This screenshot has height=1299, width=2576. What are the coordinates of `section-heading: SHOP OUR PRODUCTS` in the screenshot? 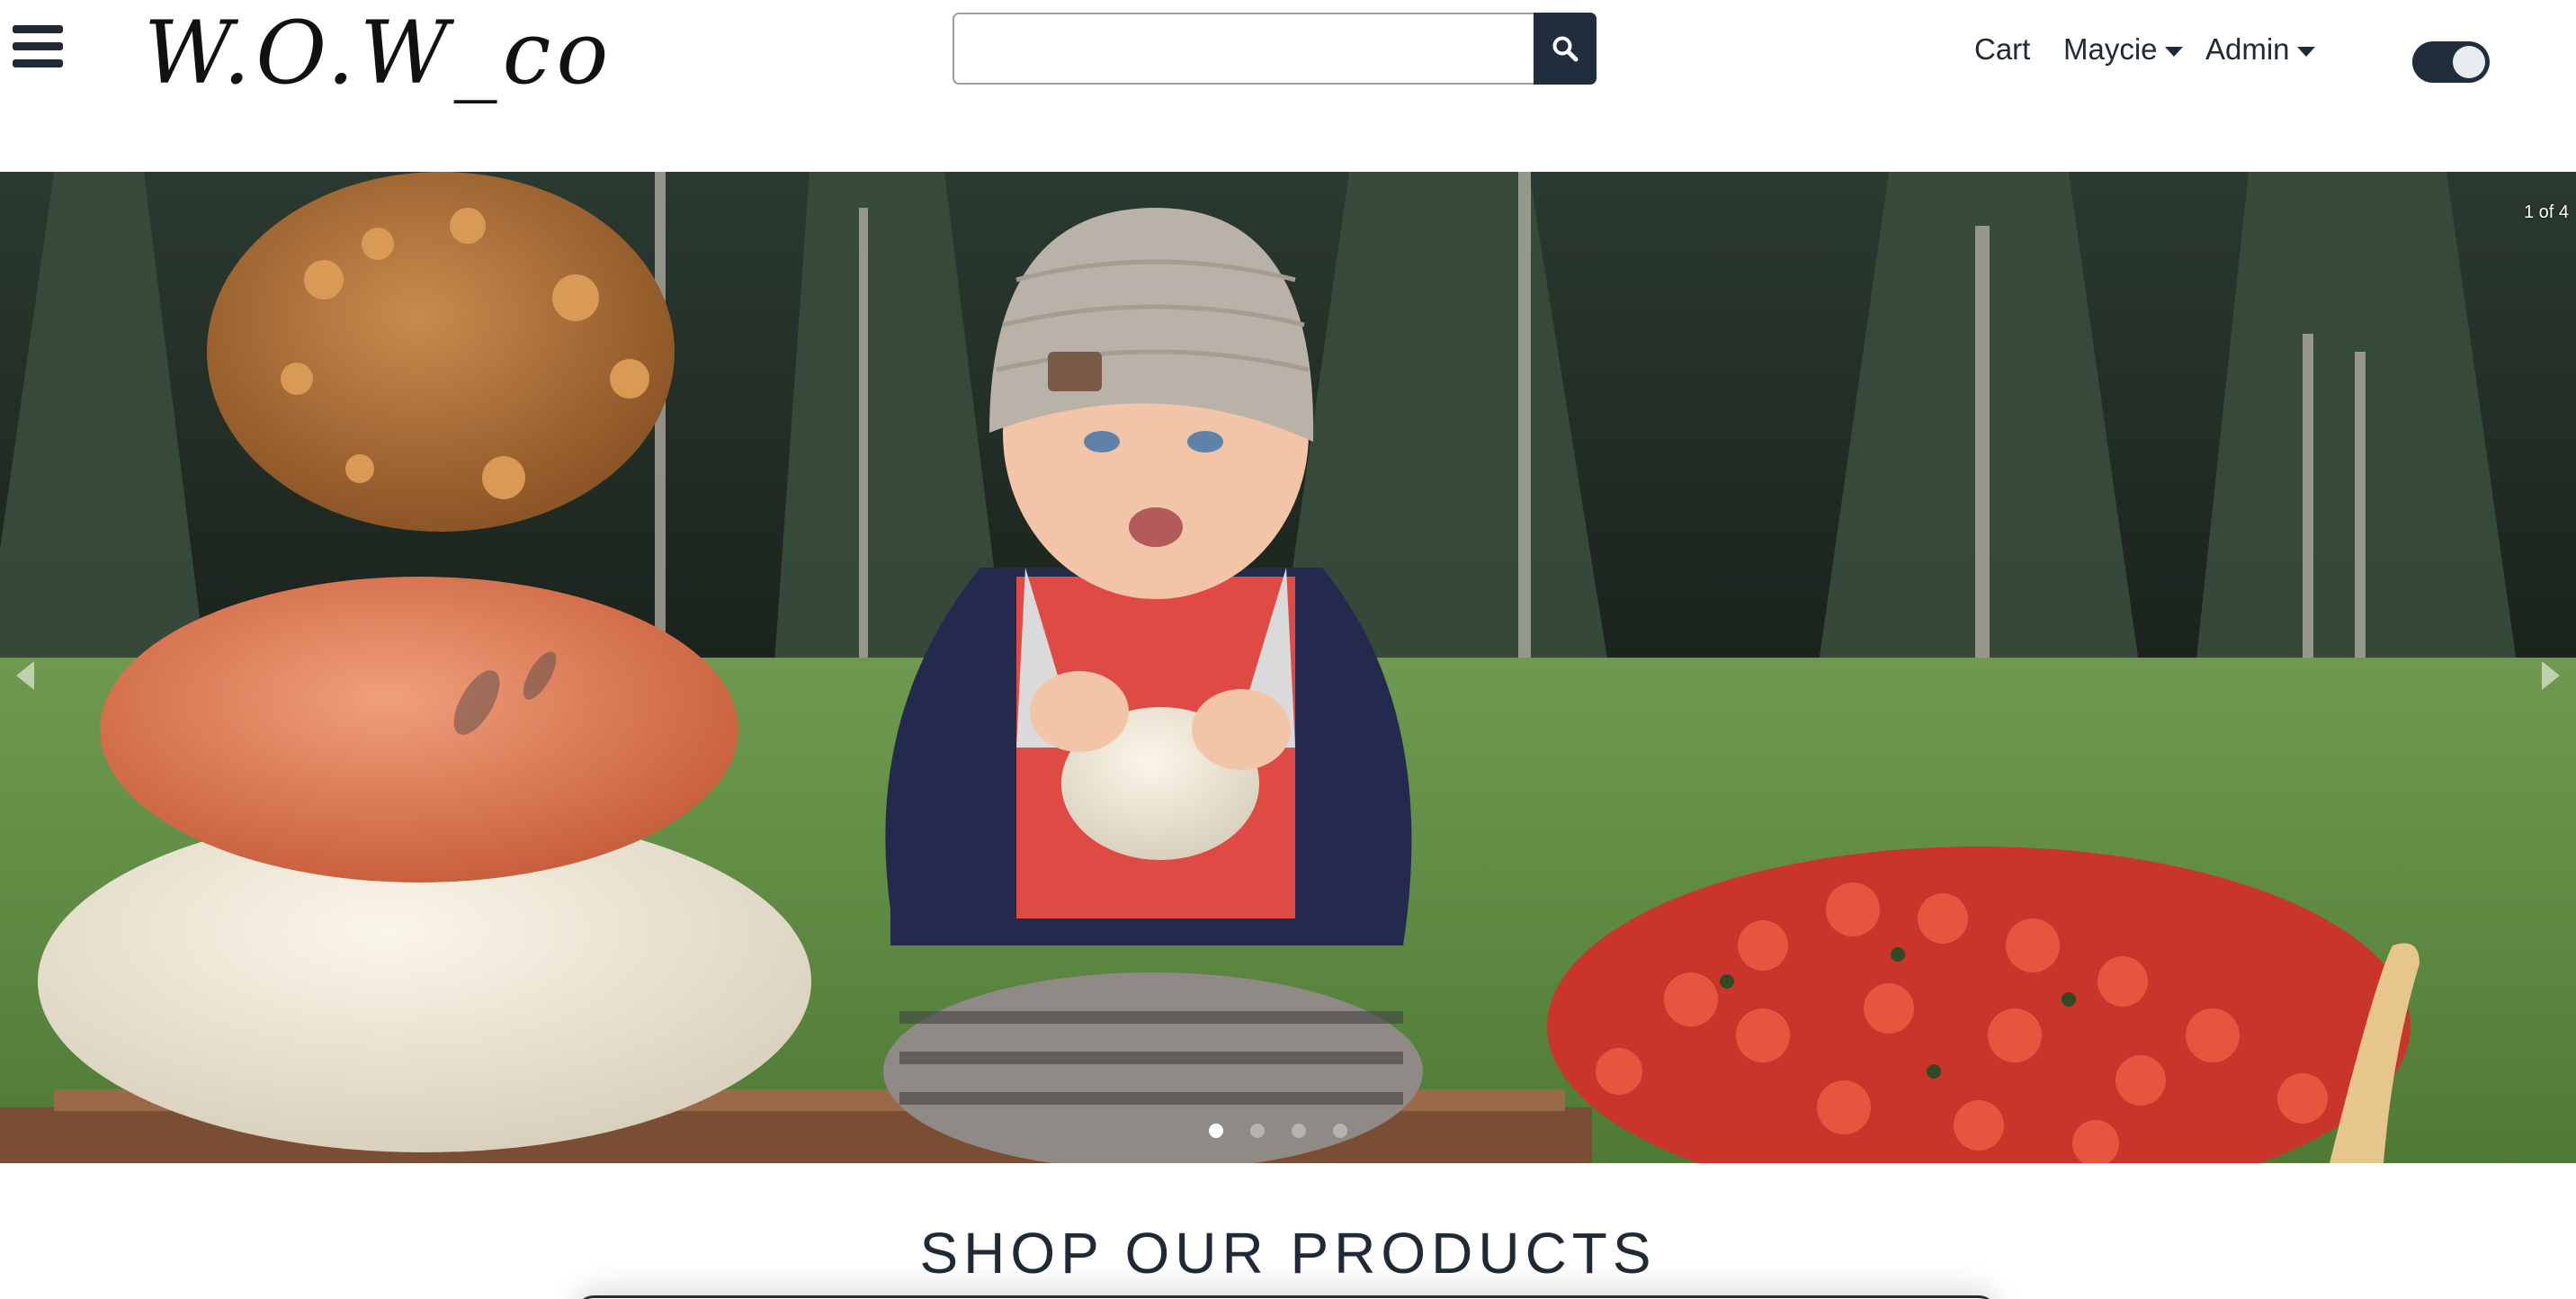 It's located at (1288, 1253).